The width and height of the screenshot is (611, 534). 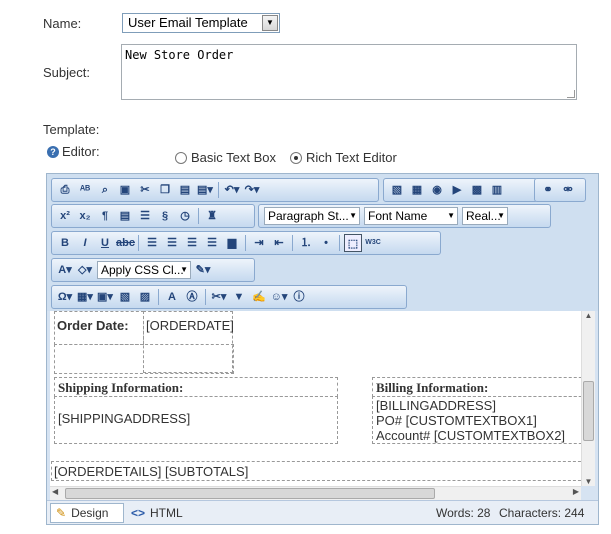 What do you see at coordinates (299, 297) in the screenshot?
I see `about-icon: ⓘ` at bounding box center [299, 297].